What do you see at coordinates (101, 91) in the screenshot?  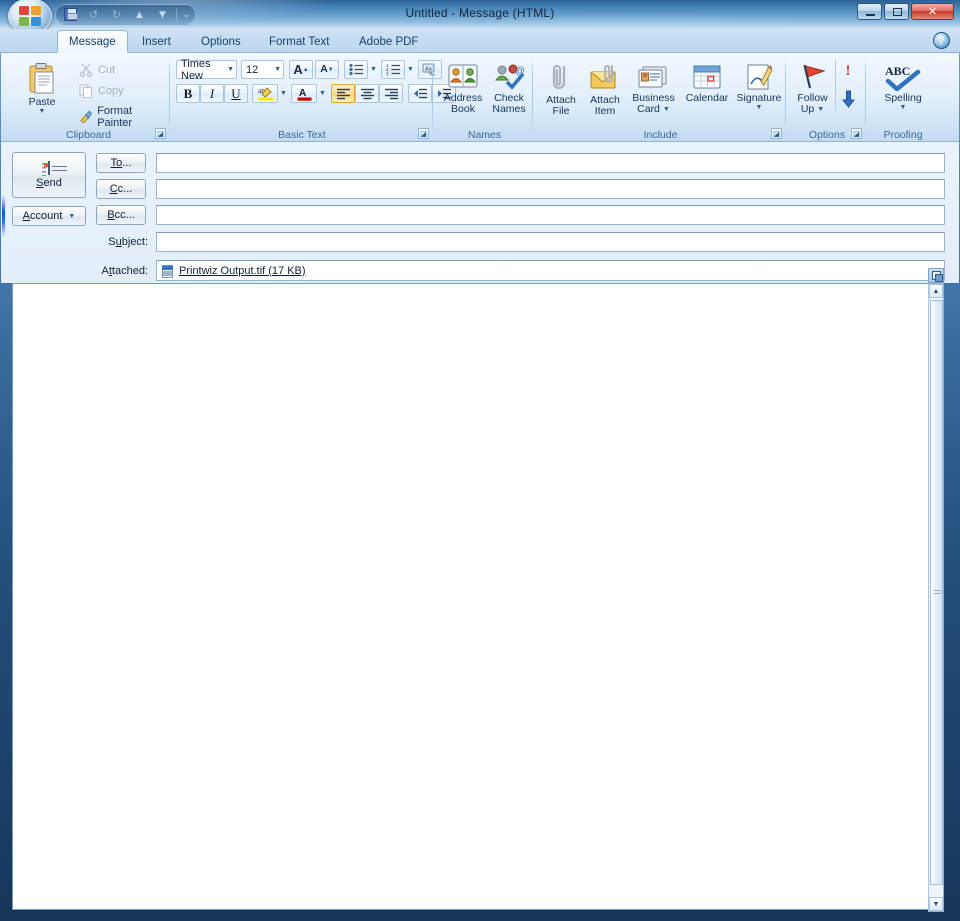 I see `copy-button: Copy` at bounding box center [101, 91].